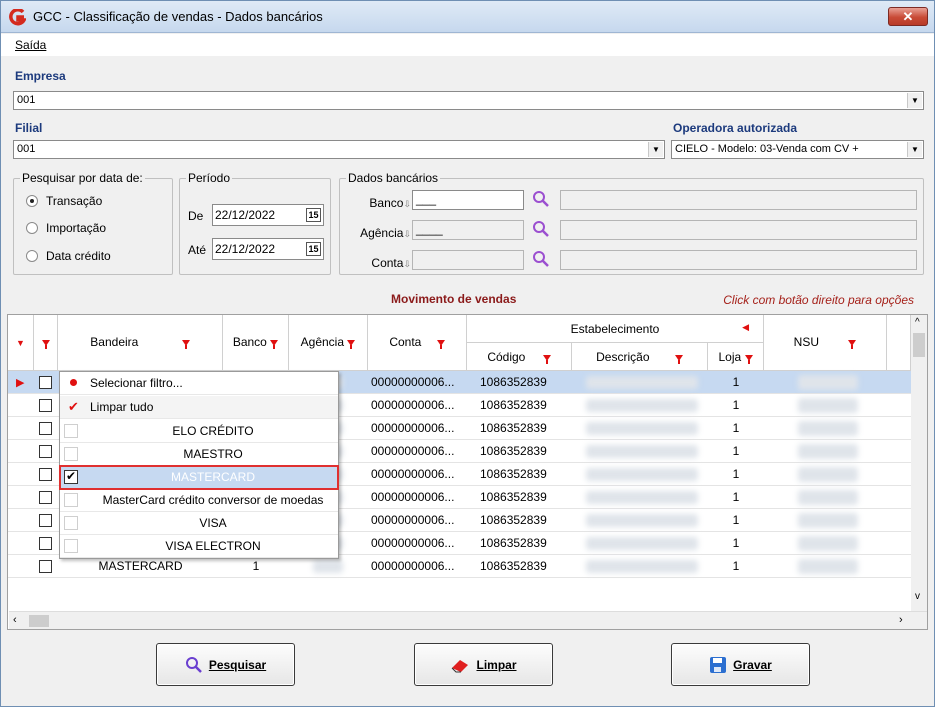  Describe the element at coordinates (268, 215) in the screenshot. I see `de-date-field: 22/12/2022 15` at that location.